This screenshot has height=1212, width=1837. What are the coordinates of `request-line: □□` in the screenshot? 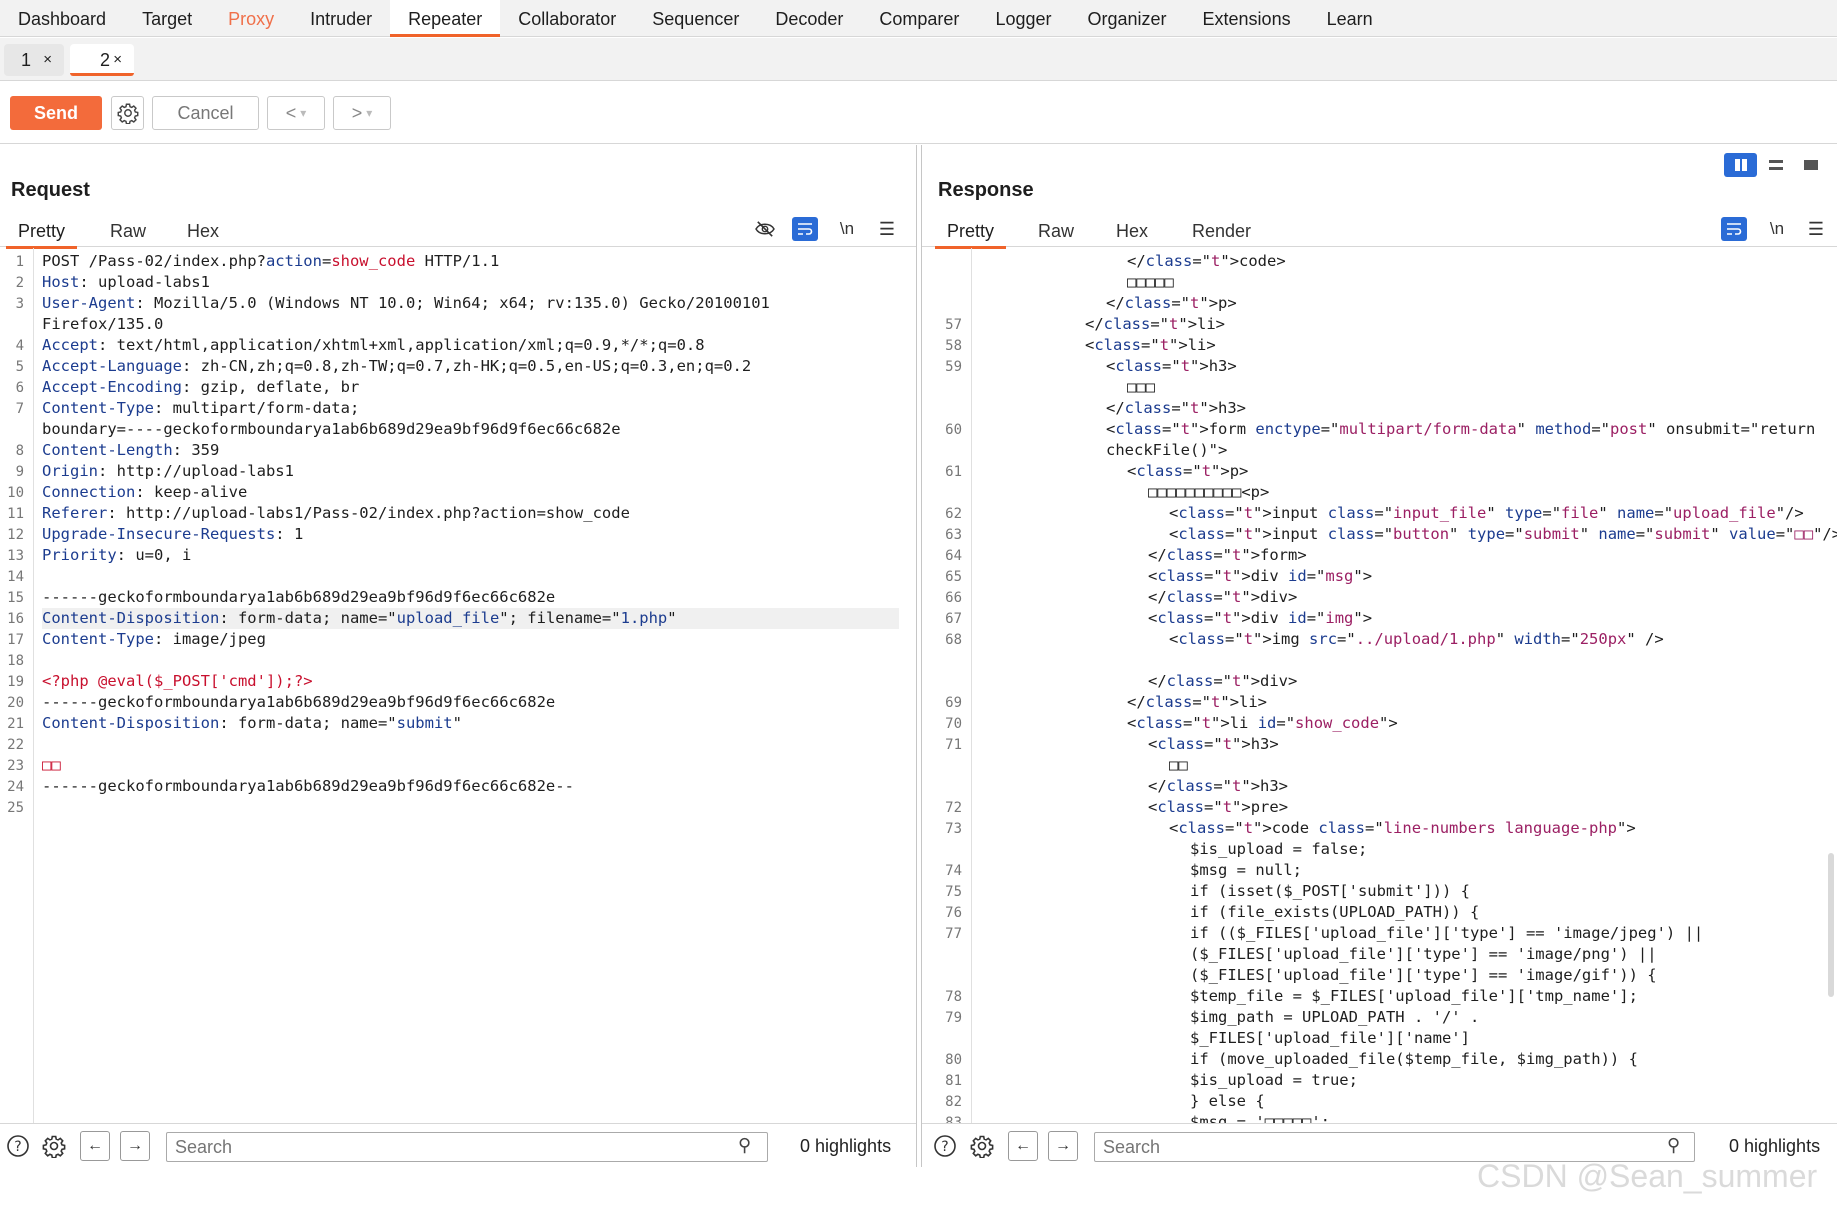 It's located at (51, 765).